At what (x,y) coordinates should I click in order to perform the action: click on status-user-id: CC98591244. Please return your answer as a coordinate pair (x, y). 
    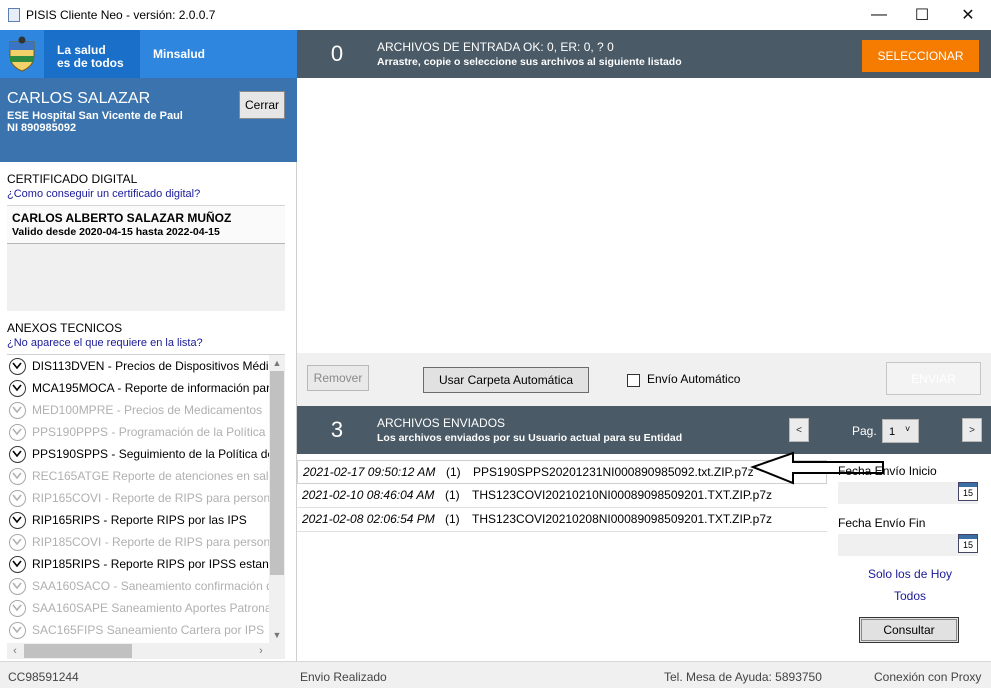
    Looking at the image, I should click on (43, 677).